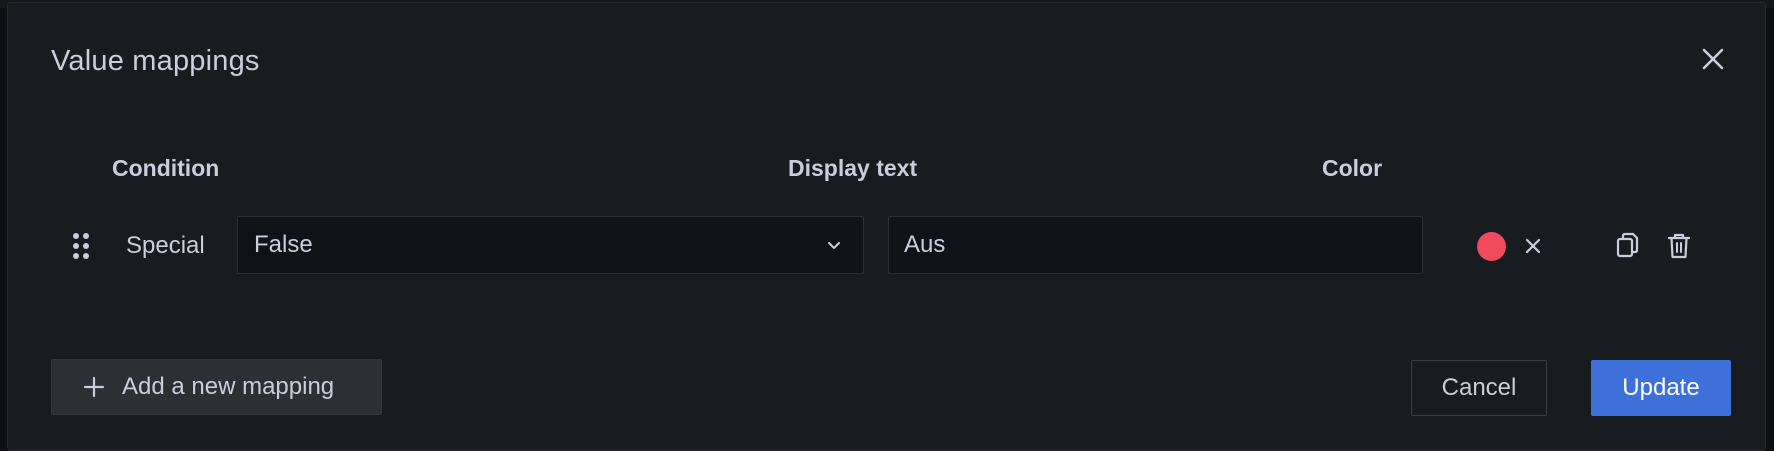  What do you see at coordinates (1491, 246) in the screenshot?
I see `color-swatch` at bounding box center [1491, 246].